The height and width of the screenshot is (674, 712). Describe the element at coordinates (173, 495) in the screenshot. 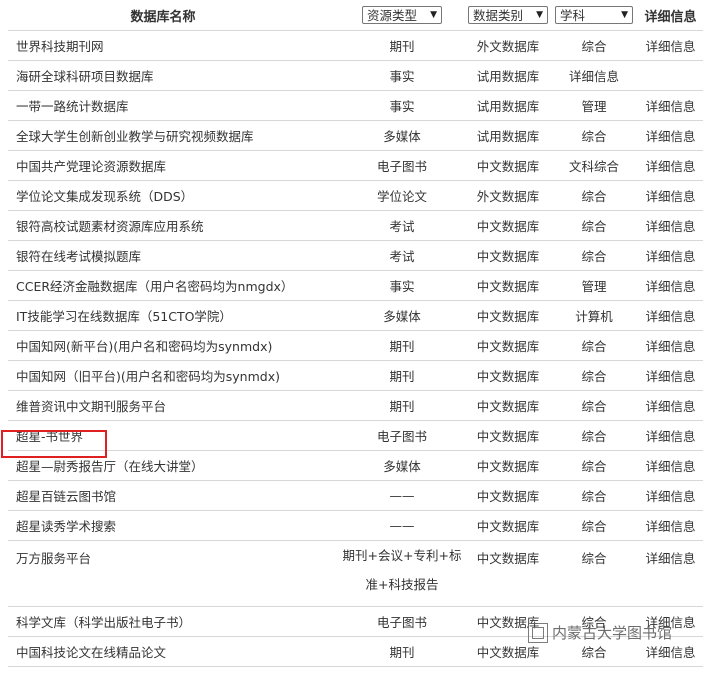

I see `database-name-link: 超星百链云图书馆` at that location.